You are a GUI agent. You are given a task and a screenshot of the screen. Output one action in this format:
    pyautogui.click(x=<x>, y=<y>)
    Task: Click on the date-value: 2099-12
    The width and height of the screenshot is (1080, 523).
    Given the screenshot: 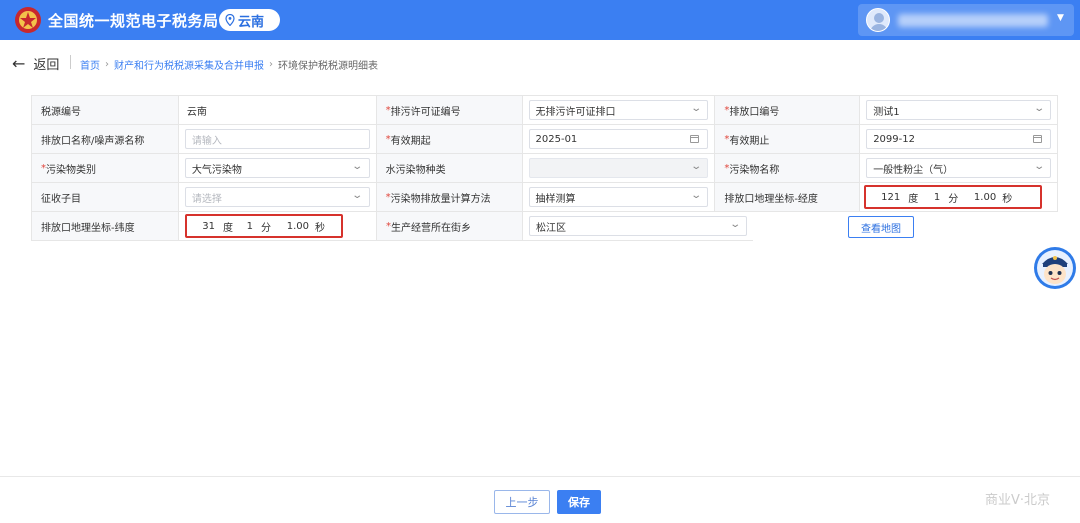 What is the action you would take?
    pyautogui.click(x=894, y=139)
    